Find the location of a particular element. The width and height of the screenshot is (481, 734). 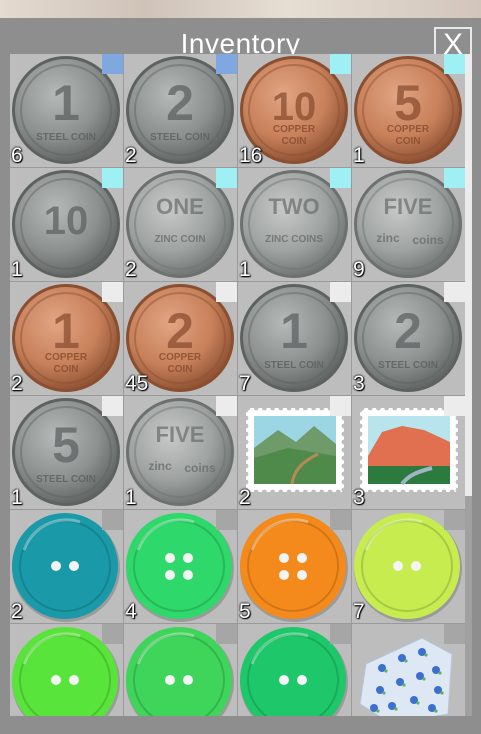

item-quantity: 5 is located at coordinates (245, 611).